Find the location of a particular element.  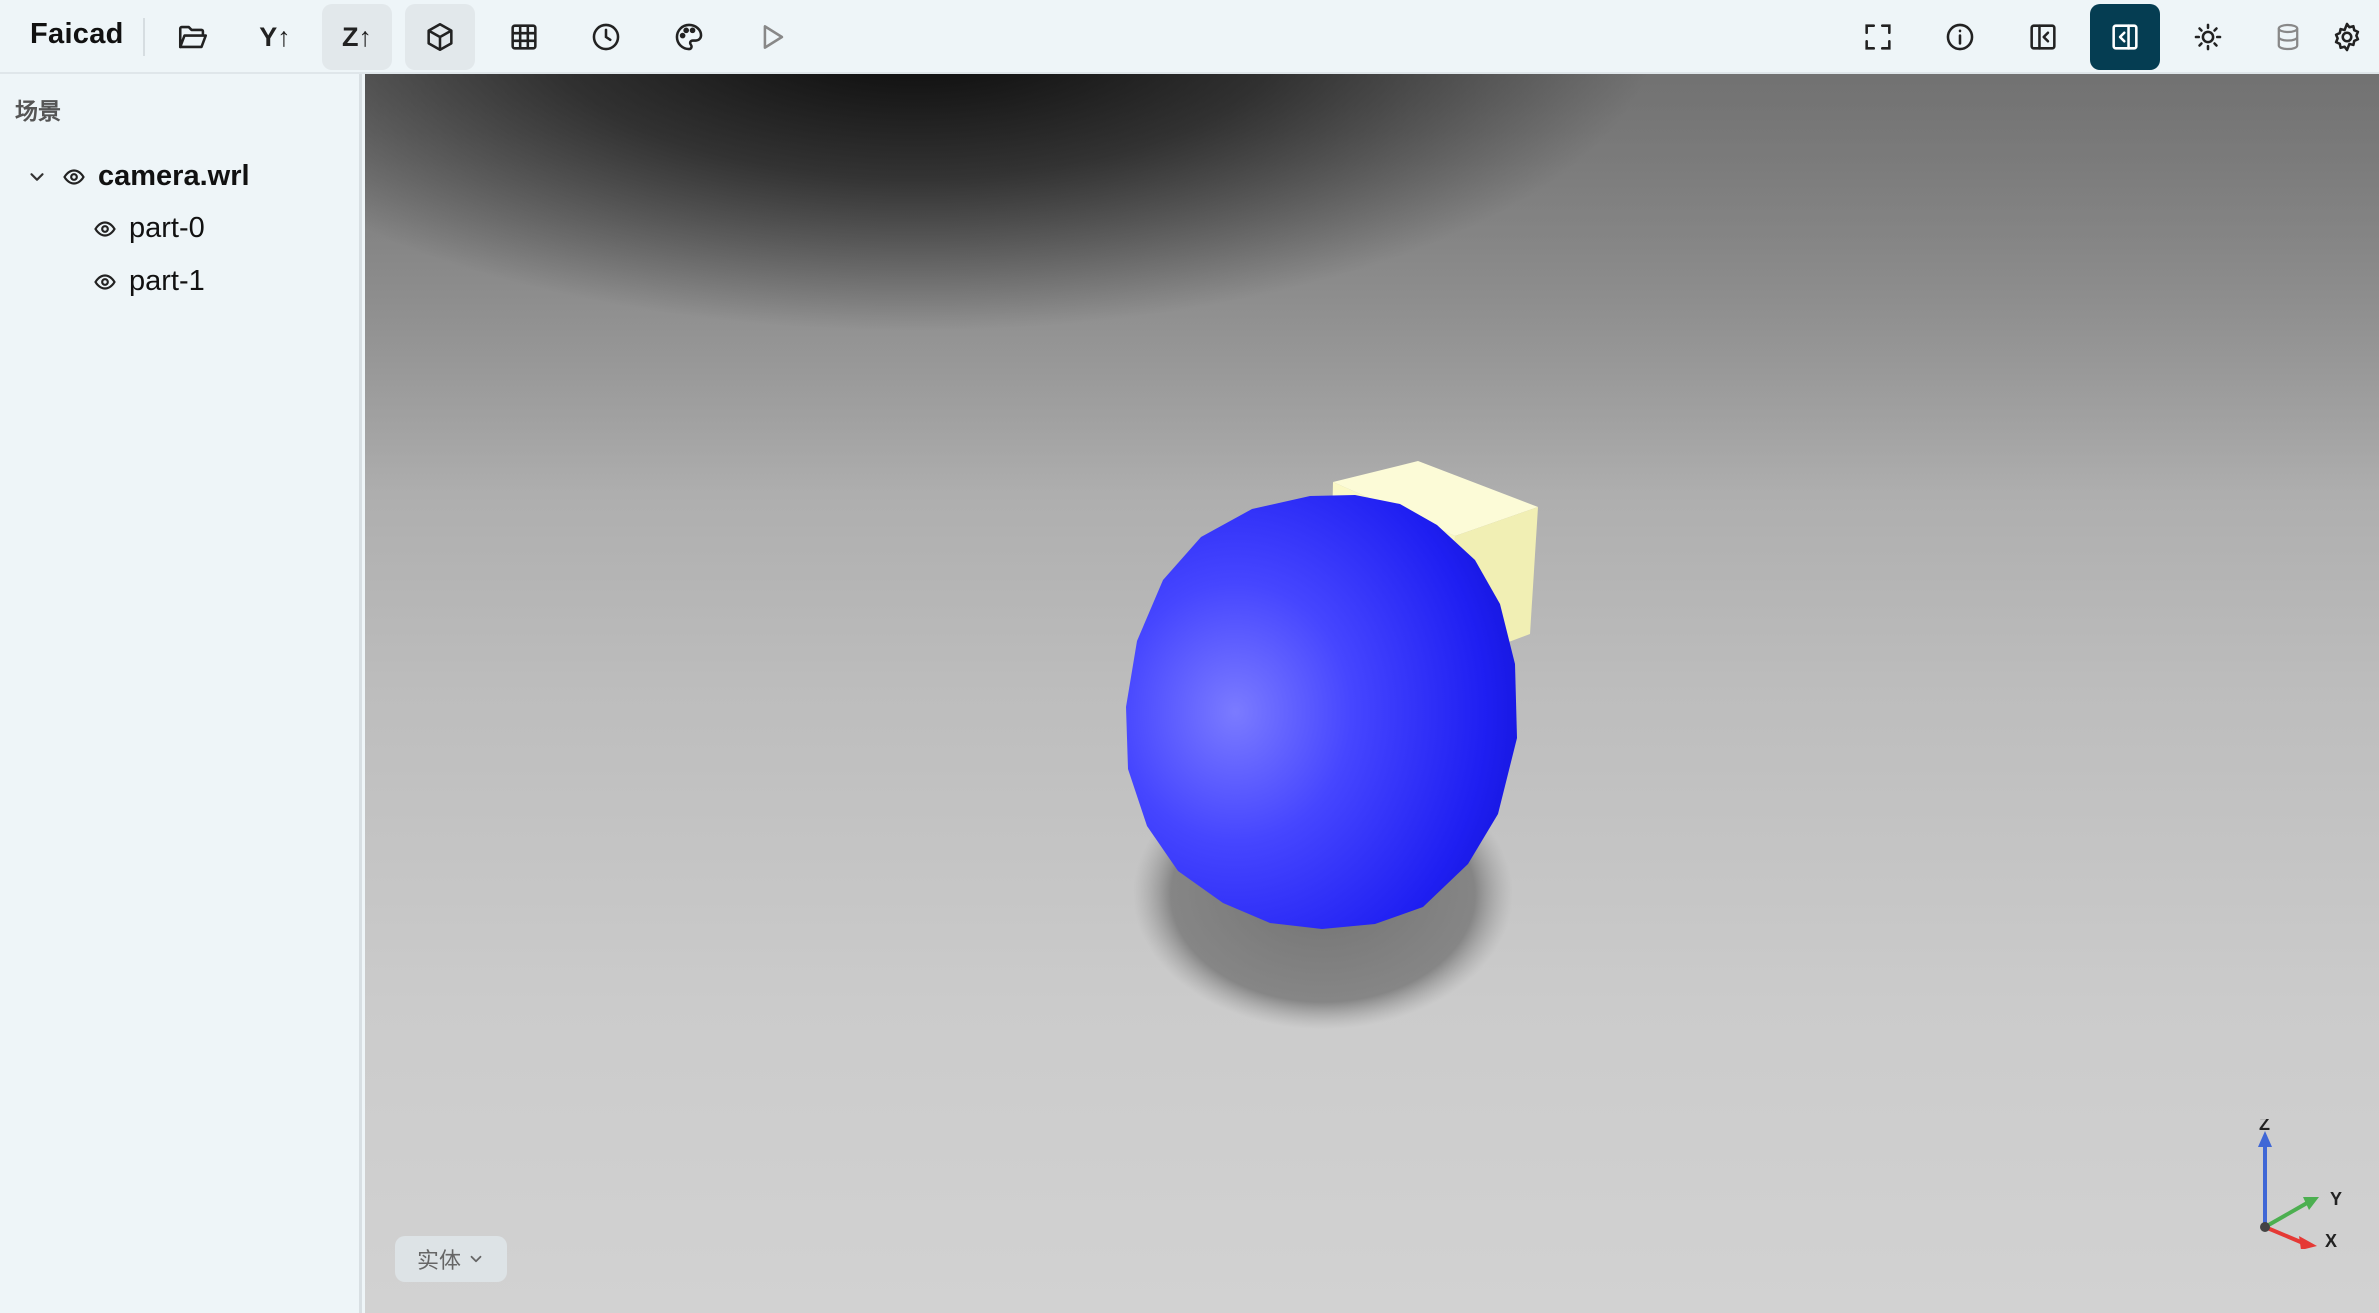

render-mode-dropdown: 实体 is located at coordinates (451, 1259).